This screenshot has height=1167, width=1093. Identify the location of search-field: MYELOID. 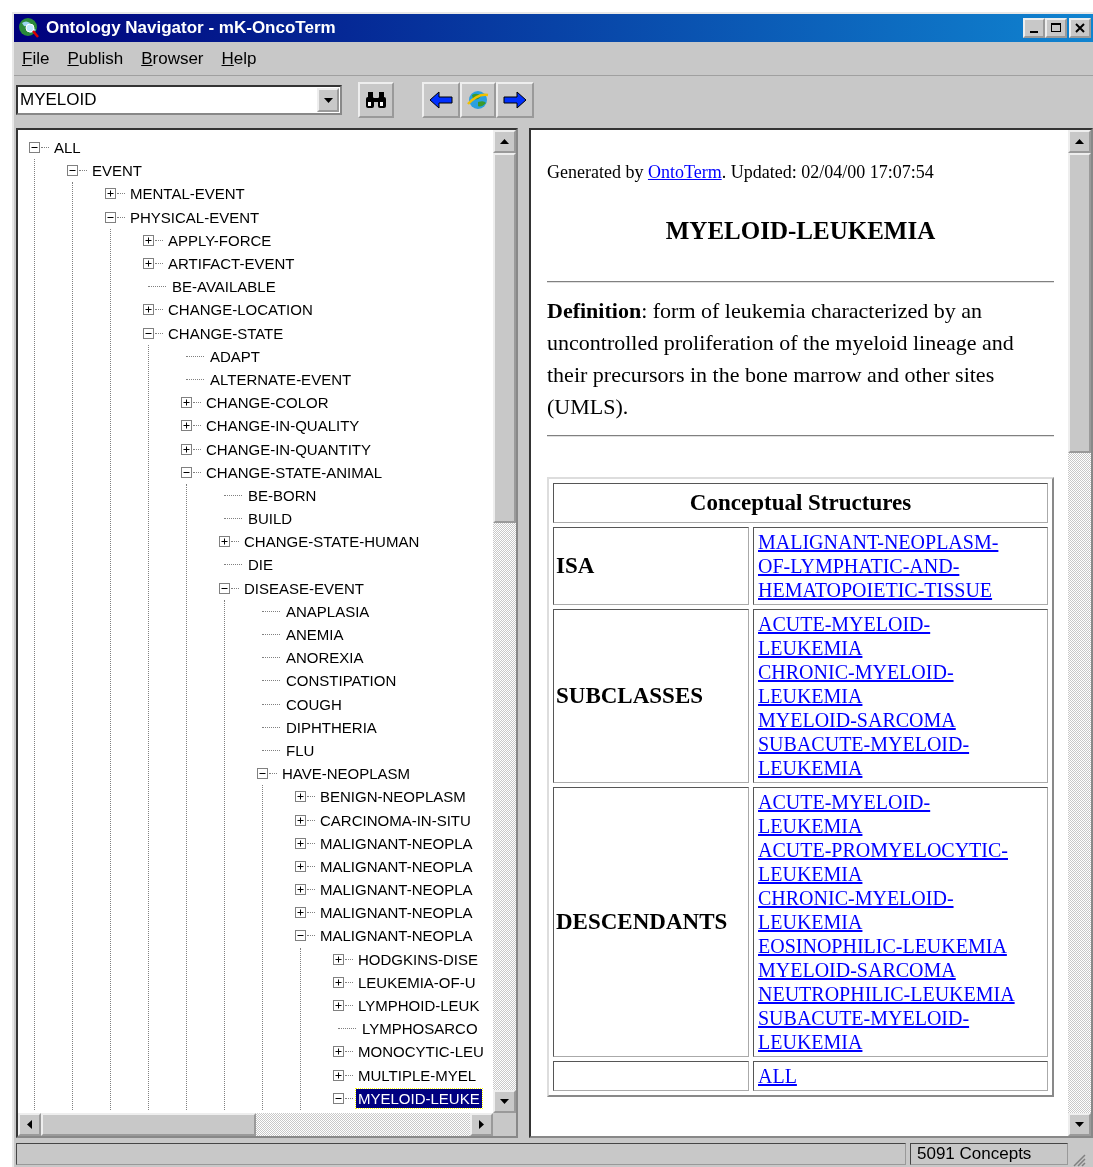
(179, 100).